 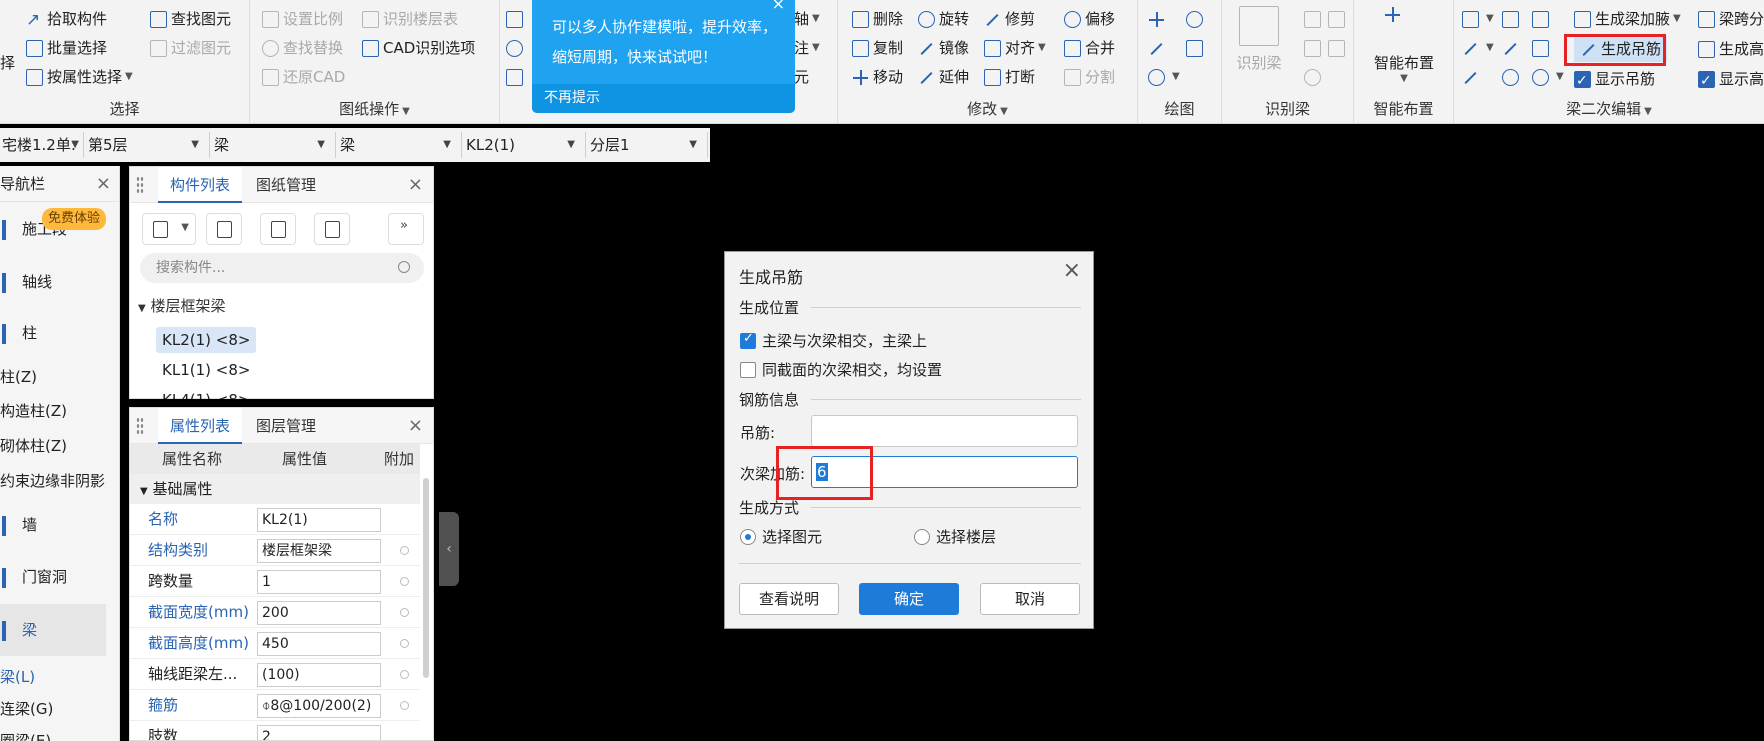 I want to click on align-button: 对齐 ▼, so click(x=1015, y=48).